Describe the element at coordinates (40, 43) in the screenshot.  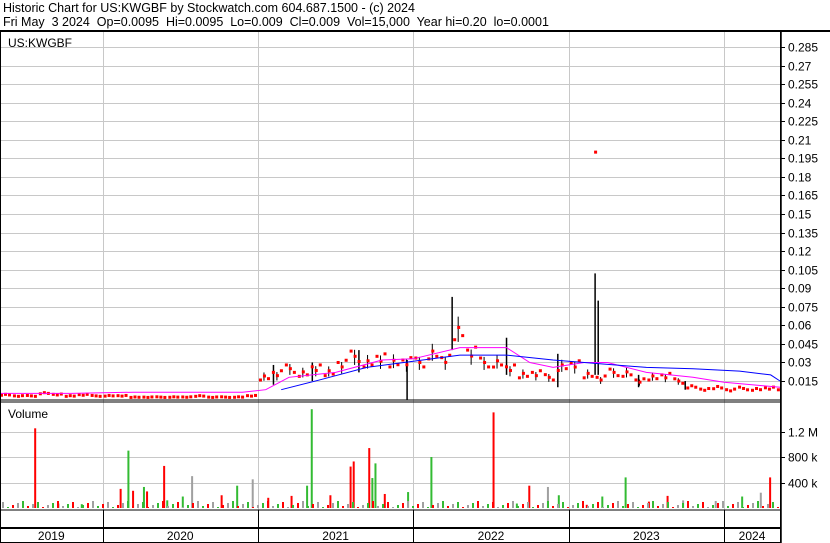
I see `symbol-label: US:KWGBF` at that location.